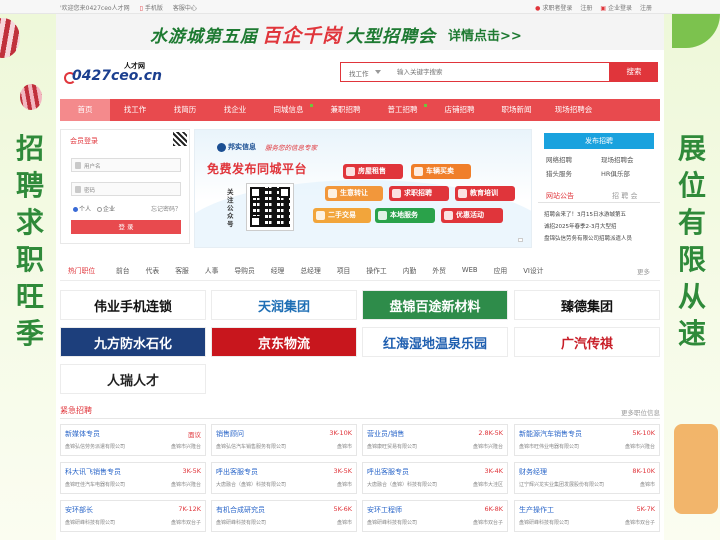 The image size is (720, 540). Describe the element at coordinates (472, 215) in the screenshot. I see `pill-deals: 优惠活动` at that location.